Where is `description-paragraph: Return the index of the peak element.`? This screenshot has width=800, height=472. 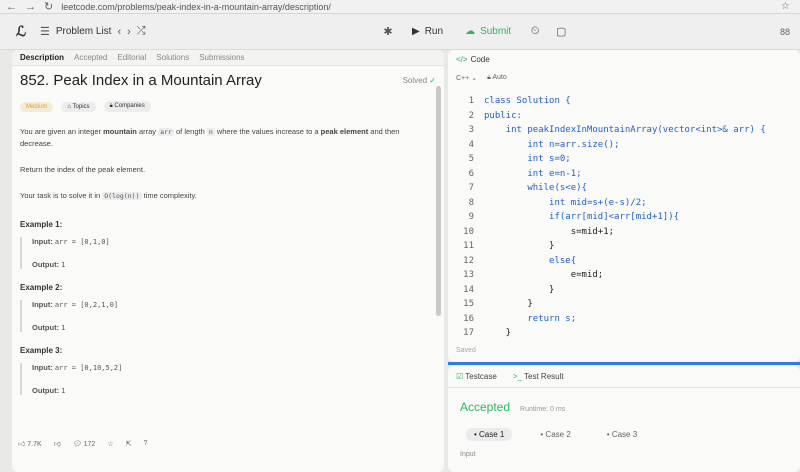 description-paragraph: Return the index of the peak element. is located at coordinates (83, 169).